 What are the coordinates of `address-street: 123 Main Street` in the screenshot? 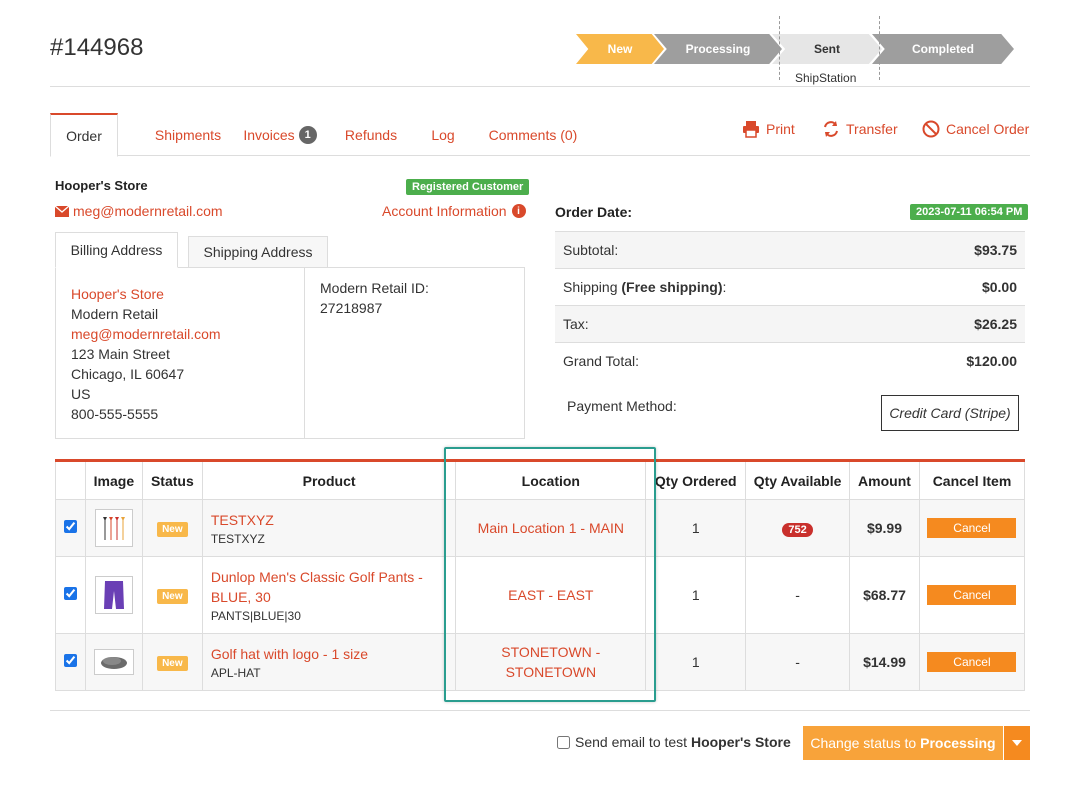 It's located at (120, 354).